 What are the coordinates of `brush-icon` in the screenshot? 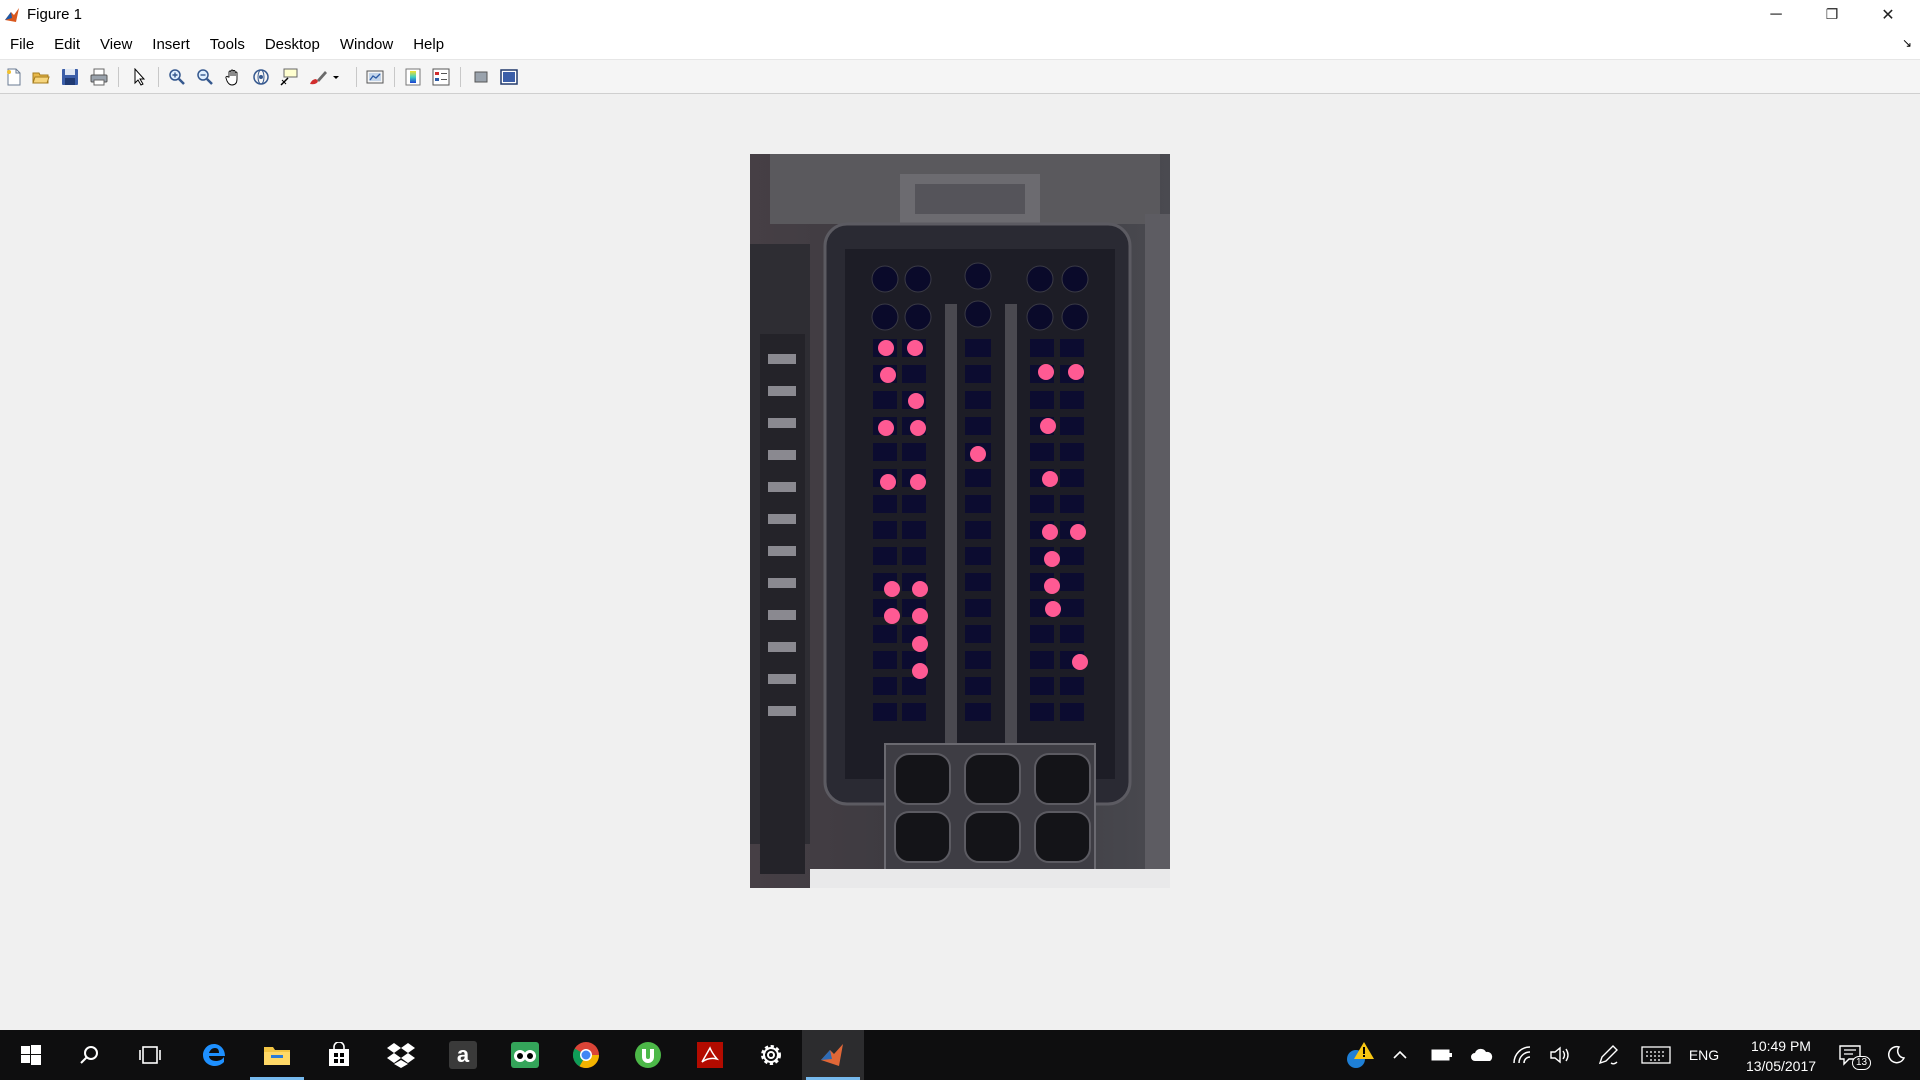 It's located at (326, 77).